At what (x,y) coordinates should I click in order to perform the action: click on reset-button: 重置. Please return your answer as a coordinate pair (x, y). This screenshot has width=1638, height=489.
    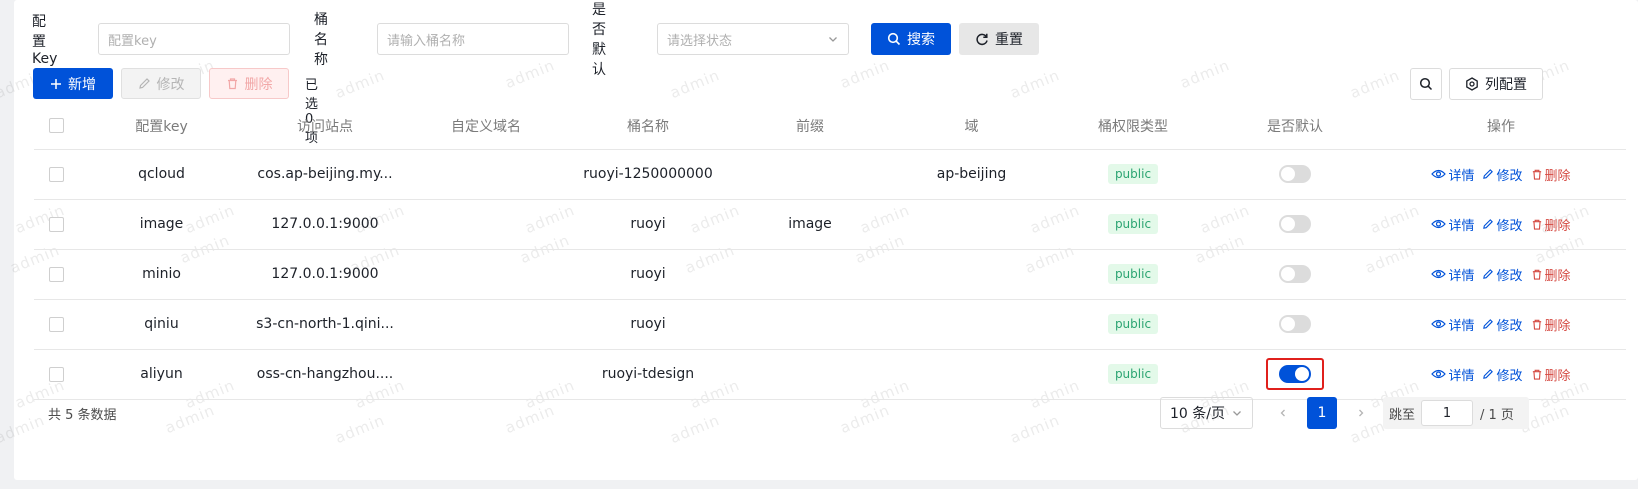
    Looking at the image, I should click on (999, 39).